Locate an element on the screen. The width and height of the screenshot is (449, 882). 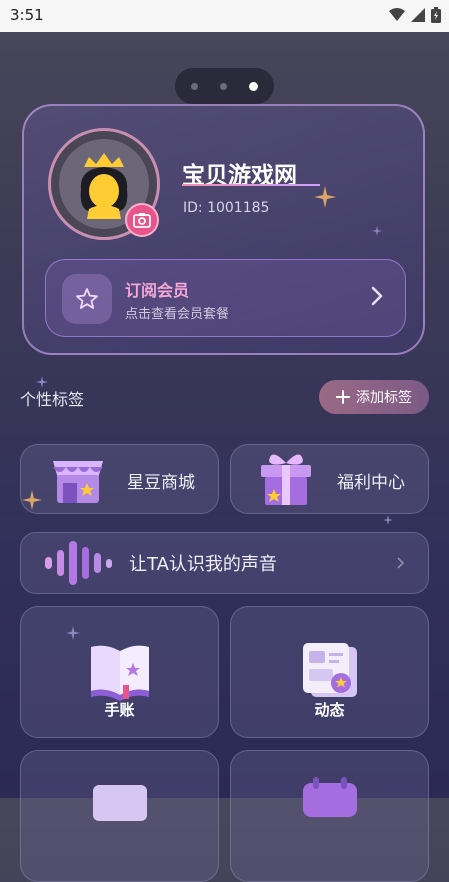
journal-tile: 手账 is located at coordinates (119, 672).